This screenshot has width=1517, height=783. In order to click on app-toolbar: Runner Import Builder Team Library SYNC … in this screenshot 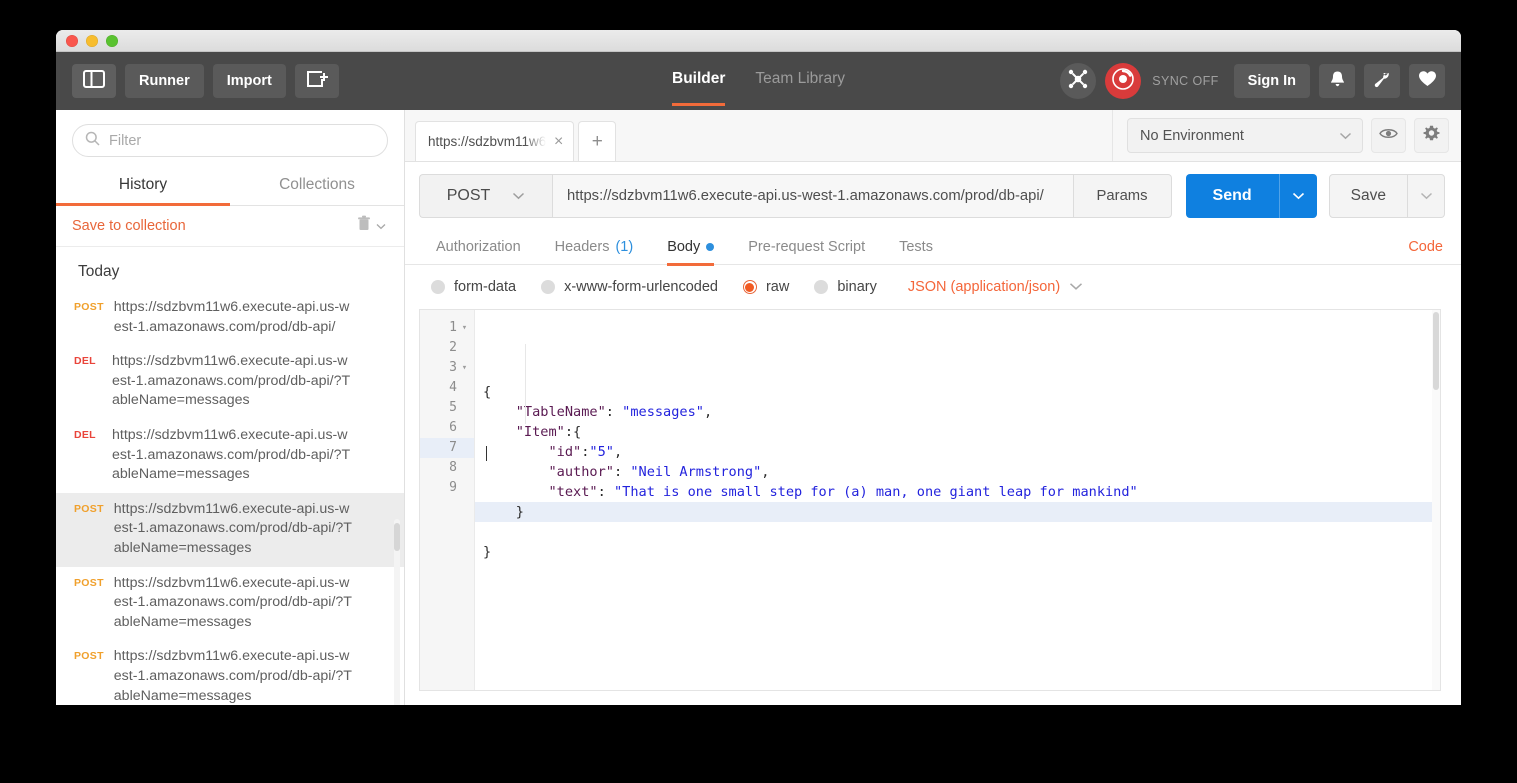, I will do `click(758, 81)`.